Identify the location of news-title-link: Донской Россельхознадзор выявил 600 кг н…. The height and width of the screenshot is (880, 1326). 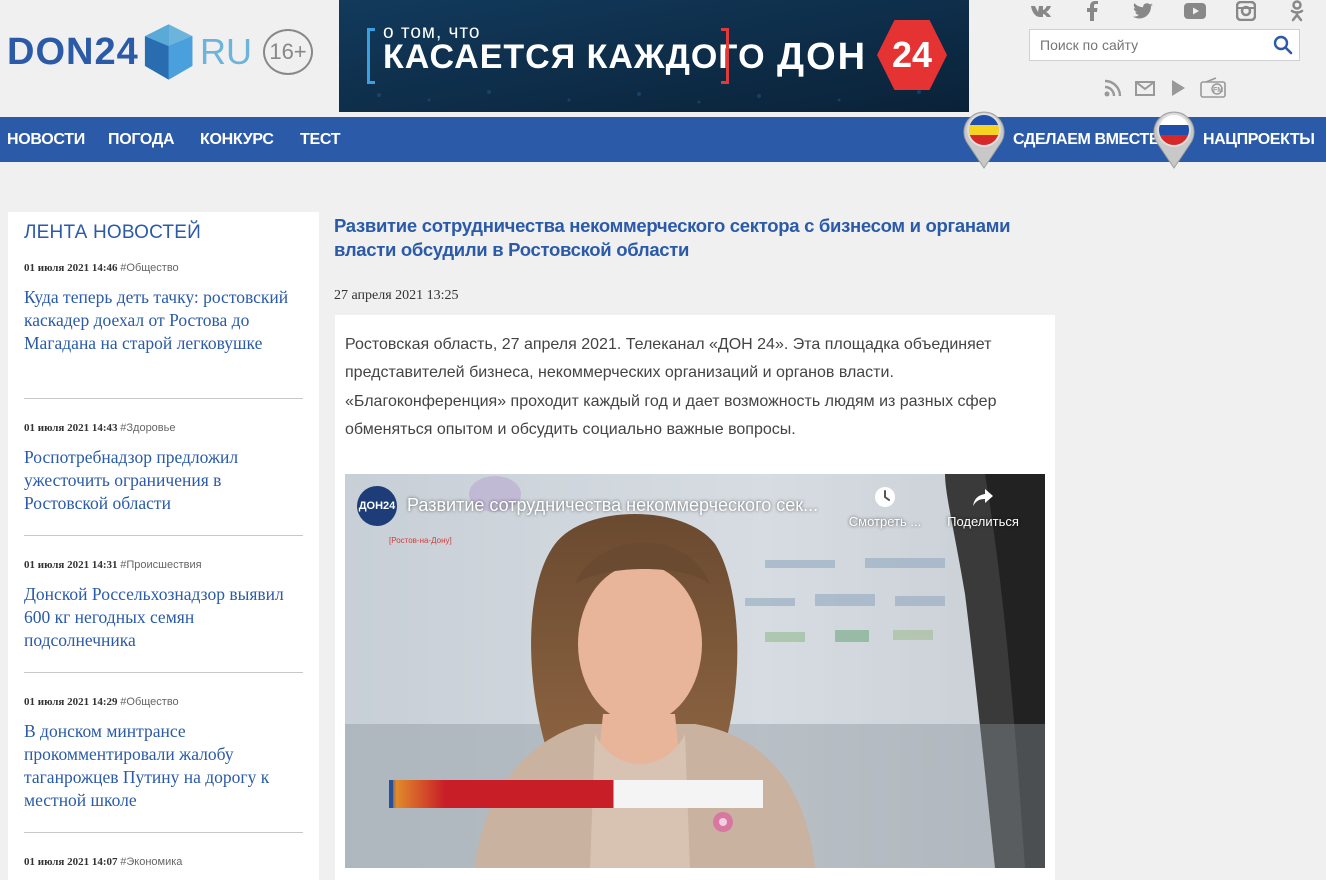
(163, 617).